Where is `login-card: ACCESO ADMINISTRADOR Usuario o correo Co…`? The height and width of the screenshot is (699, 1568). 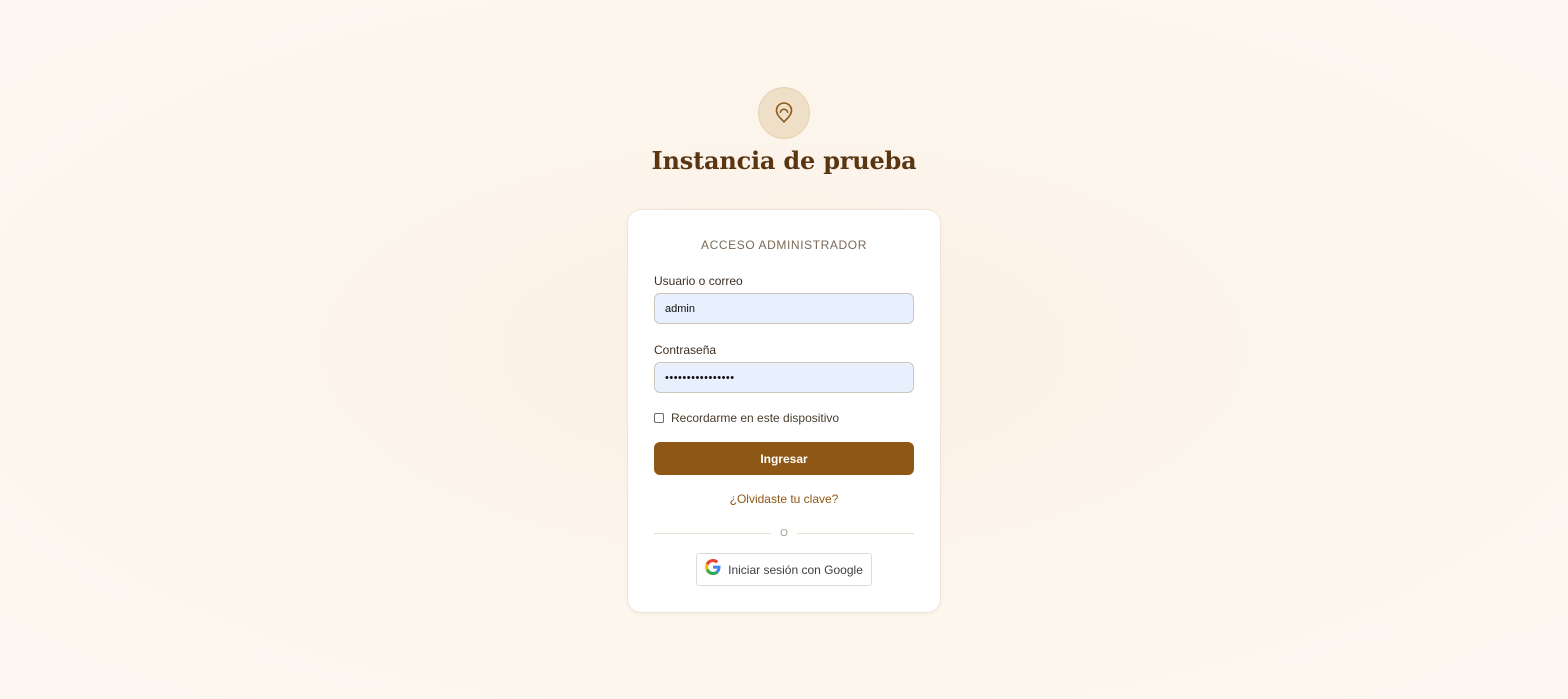
login-card: ACCESO ADMINISTRADOR Usuario o correo Co… is located at coordinates (784, 411).